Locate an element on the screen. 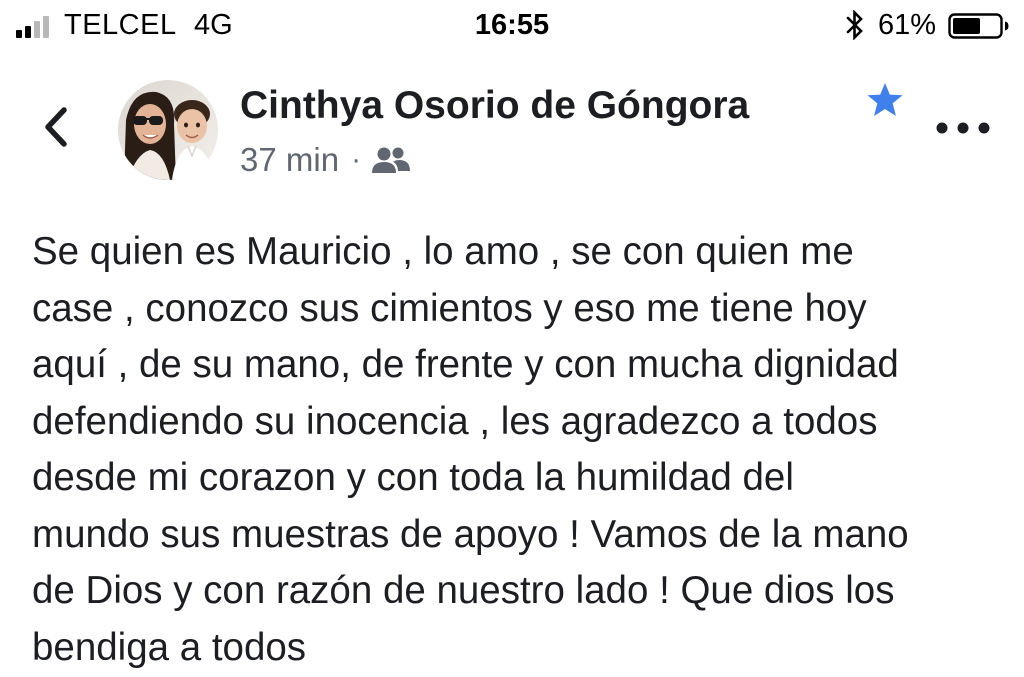 This screenshot has width=1024, height=677. more-options-icon is located at coordinates (963, 128).